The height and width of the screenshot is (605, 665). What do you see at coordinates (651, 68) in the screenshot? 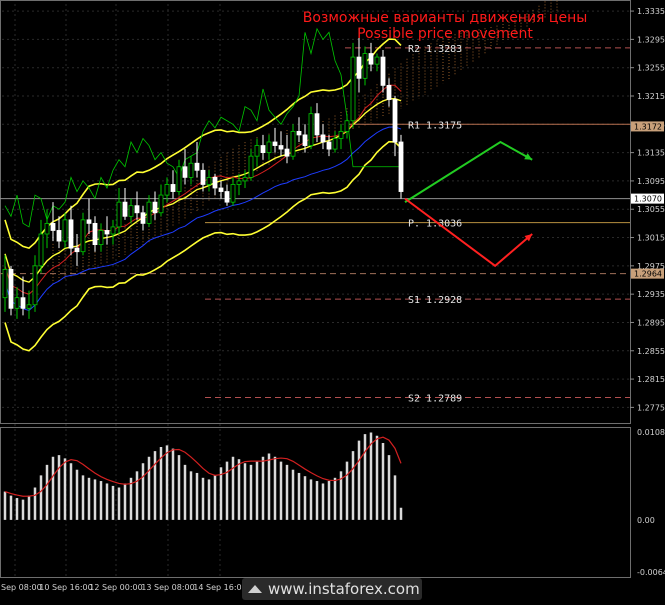
I see `y-tick-label: 1.3255` at bounding box center [651, 68].